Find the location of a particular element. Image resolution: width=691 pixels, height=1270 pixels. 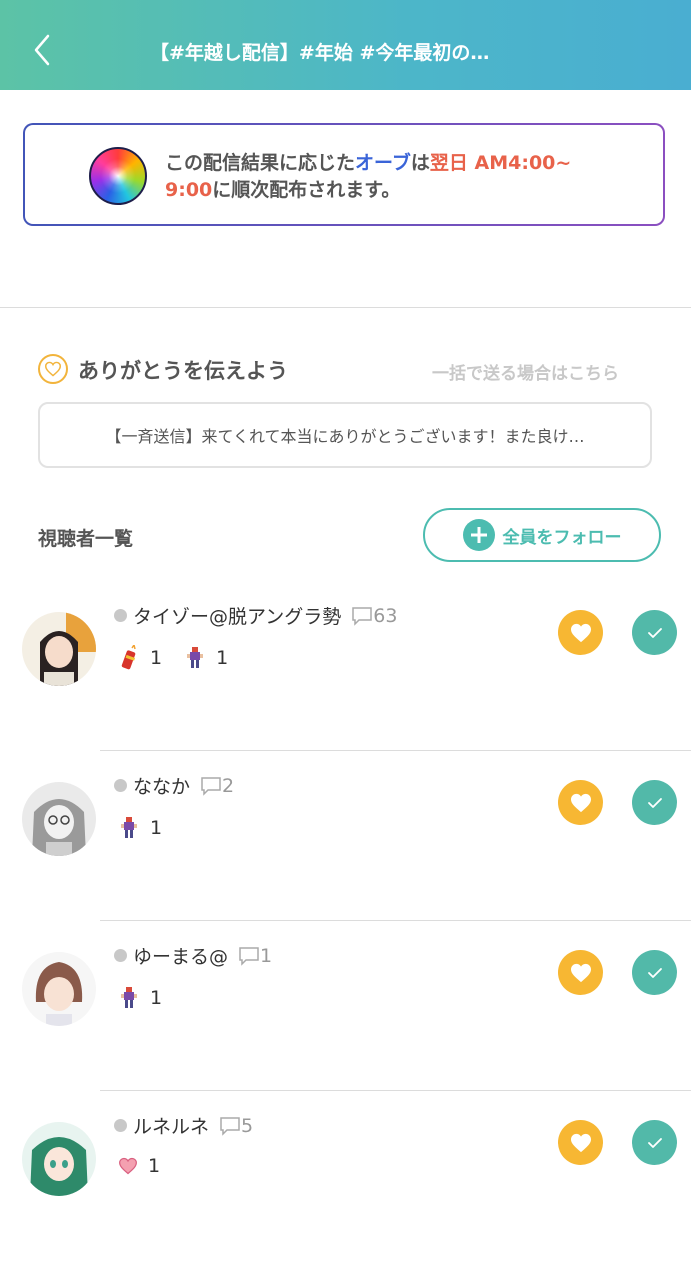

heart-outline-icon is located at coordinates (53, 369).